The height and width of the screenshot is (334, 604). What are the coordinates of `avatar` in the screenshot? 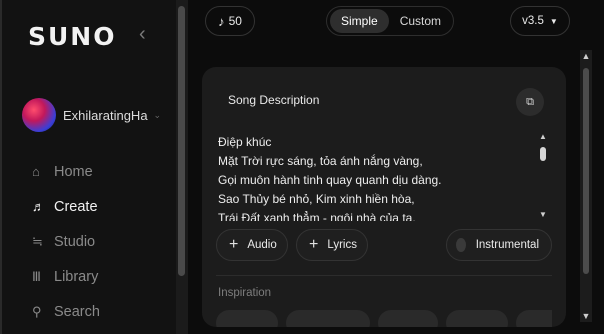 It's located at (39, 115).